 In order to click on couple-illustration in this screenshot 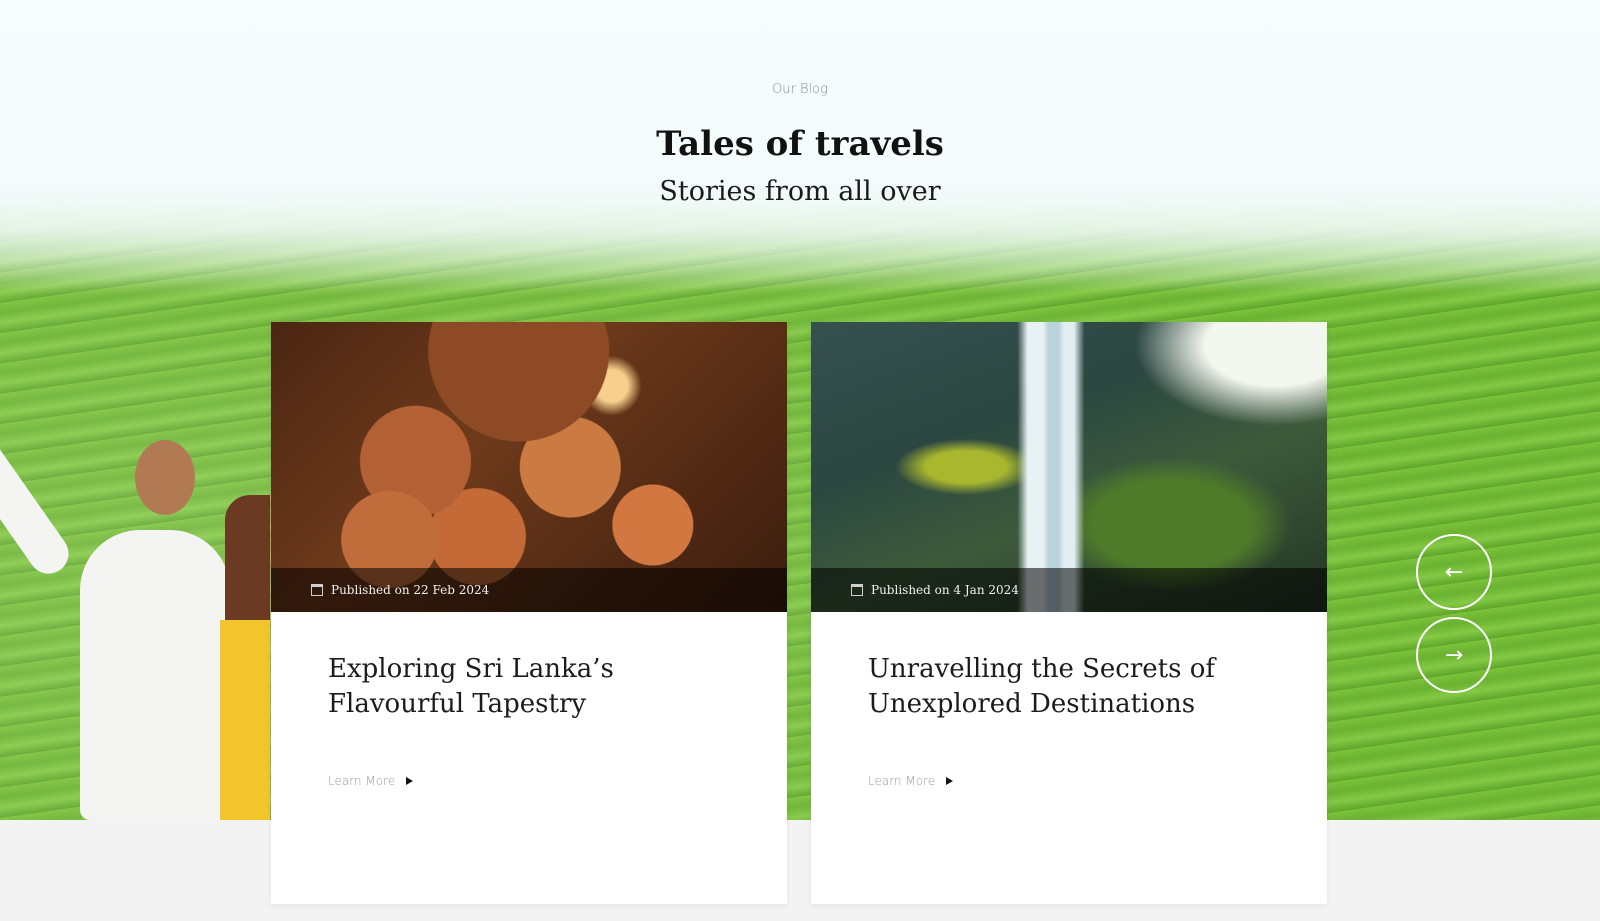, I will do `click(135, 620)`.